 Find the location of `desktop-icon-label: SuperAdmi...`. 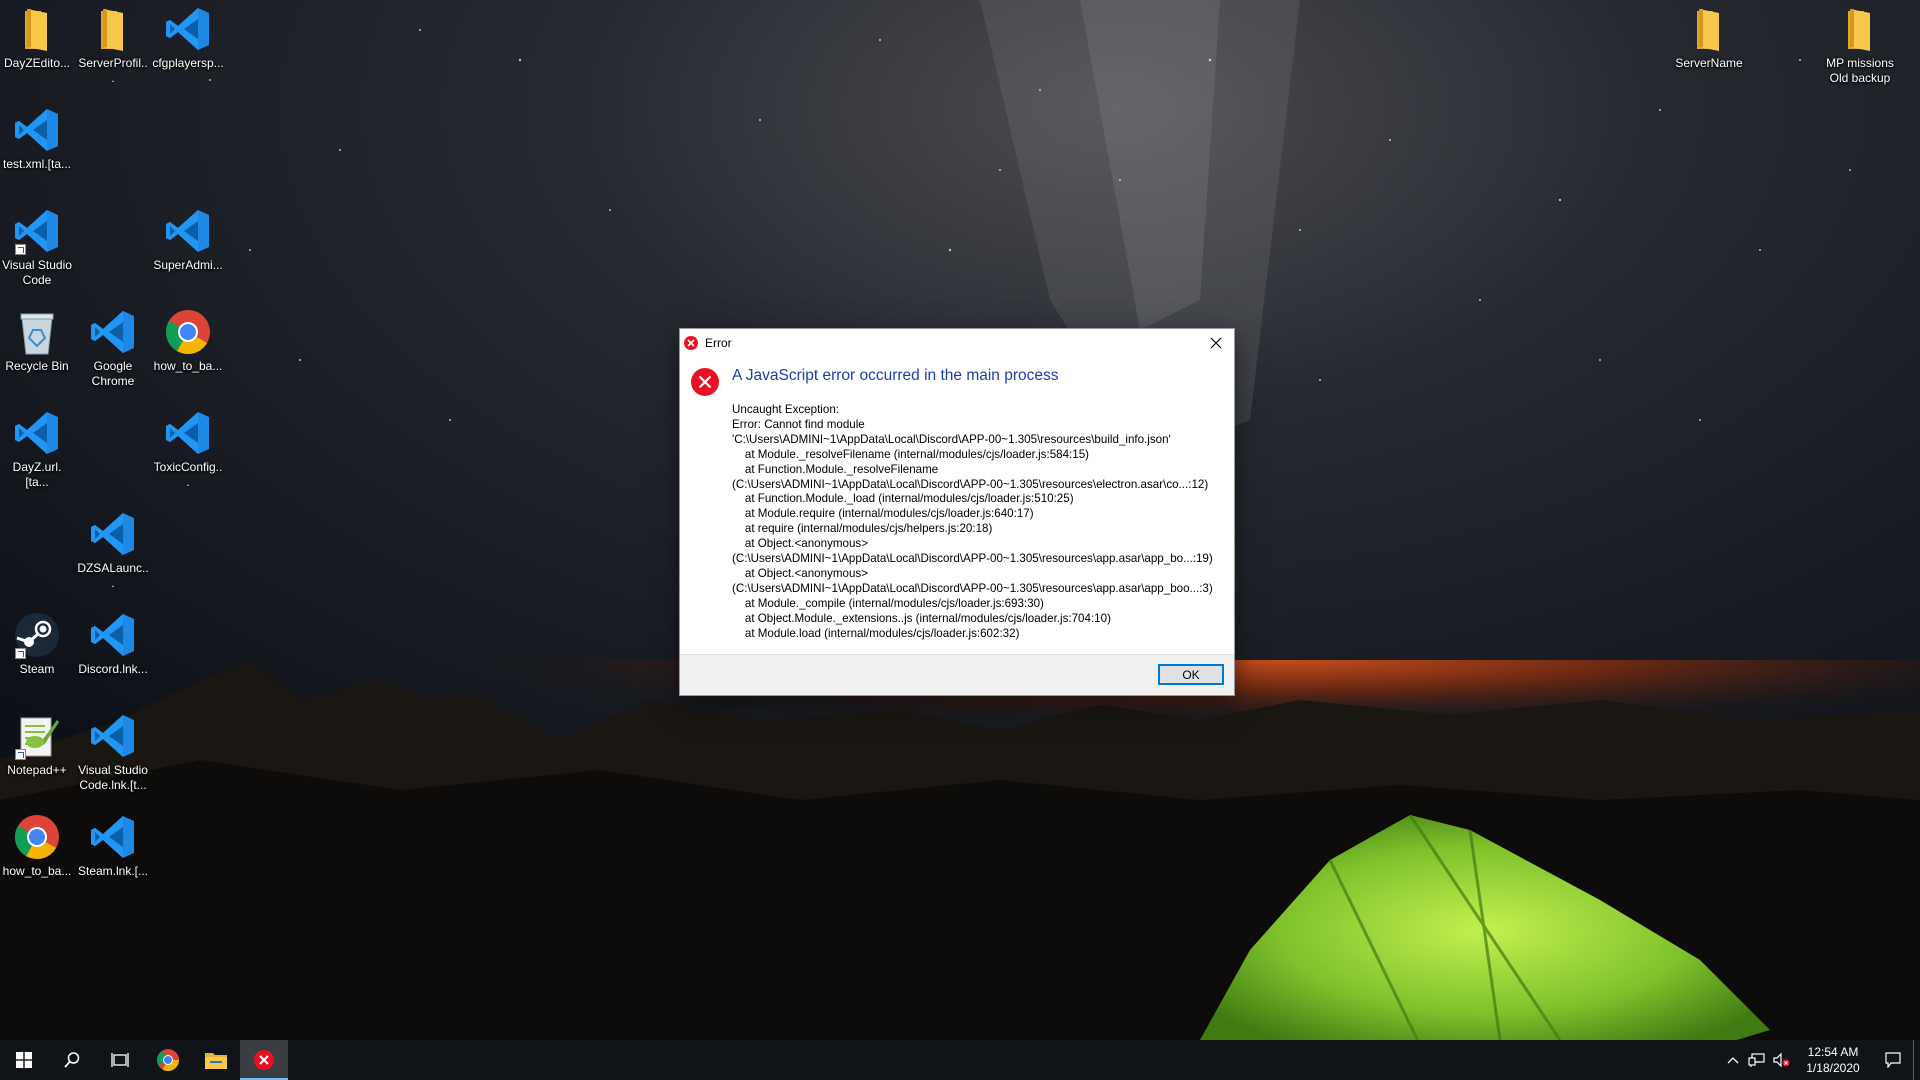

desktop-icon-label: SuperAdmi... is located at coordinates (188, 265).